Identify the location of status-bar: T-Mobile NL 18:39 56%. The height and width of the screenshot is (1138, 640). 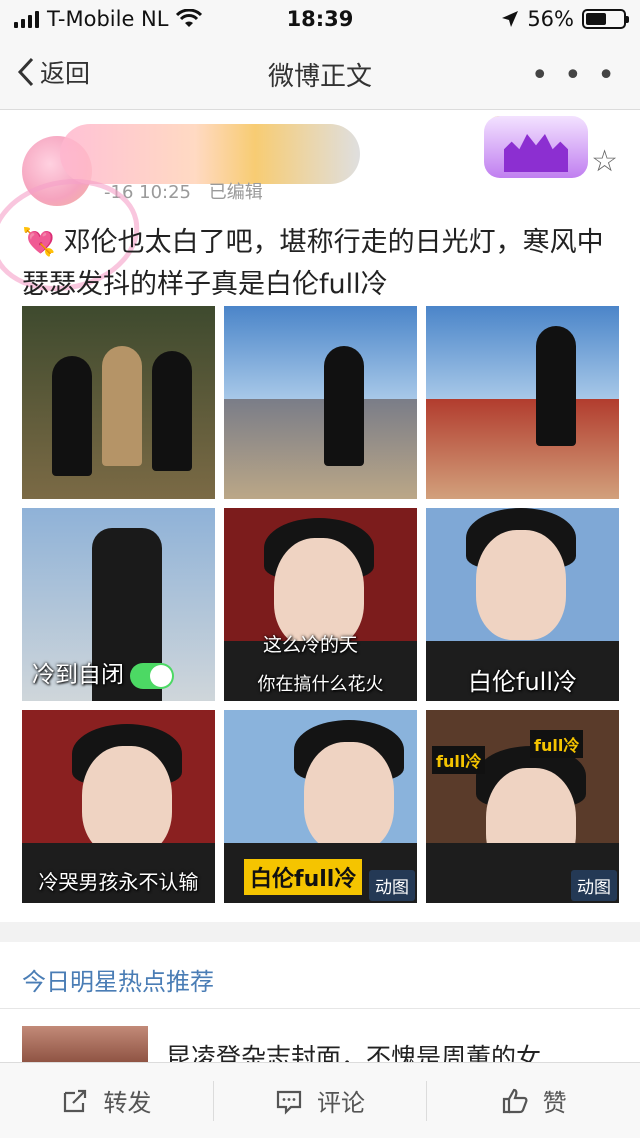
(320, 19).